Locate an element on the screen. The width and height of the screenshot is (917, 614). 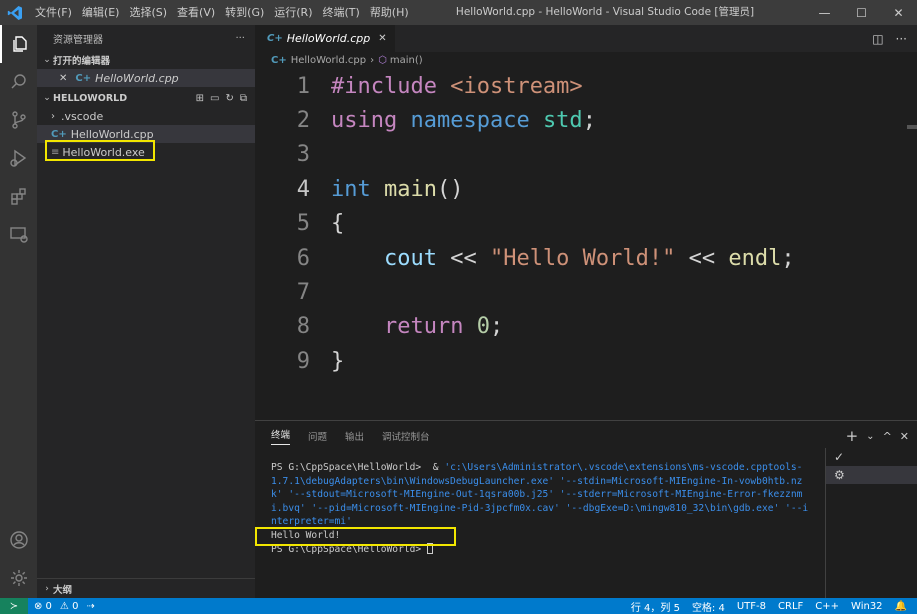
explorer-tools: ⊞ ▭ ↻ ⧉ is located at coordinates (225, 98).